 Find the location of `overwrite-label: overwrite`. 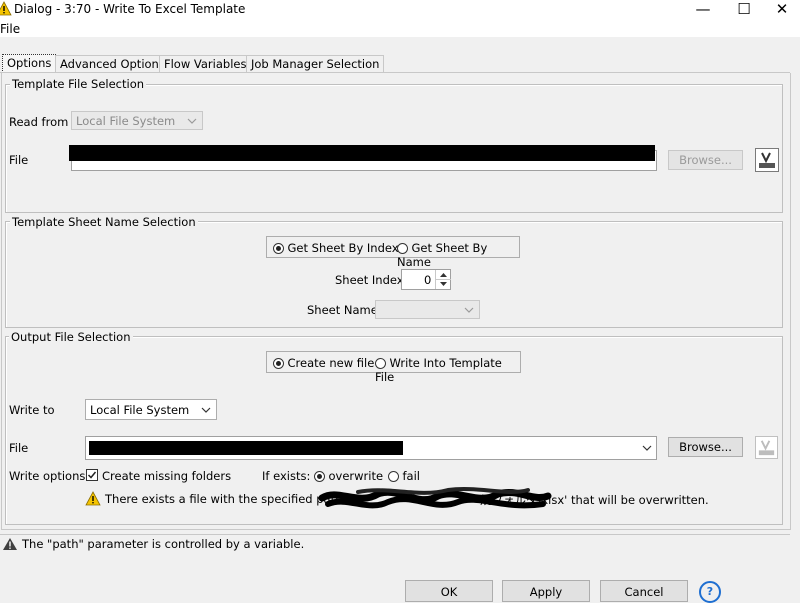

overwrite-label: overwrite is located at coordinates (356, 476).